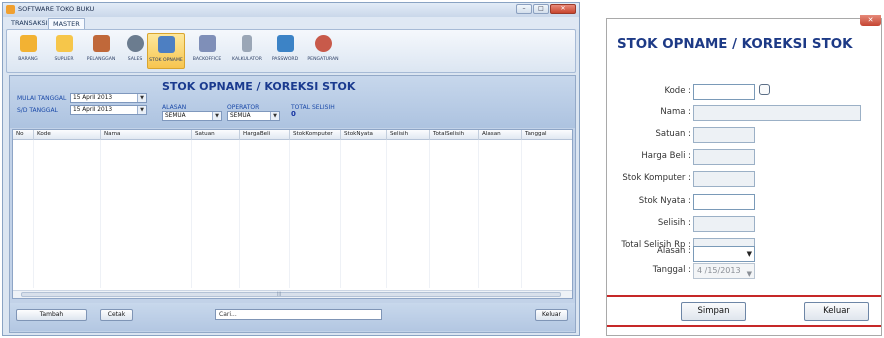 The image size is (884, 338). Describe the element at coordinates (724, 92) in the screenshot. I see `kode-input` at that location.